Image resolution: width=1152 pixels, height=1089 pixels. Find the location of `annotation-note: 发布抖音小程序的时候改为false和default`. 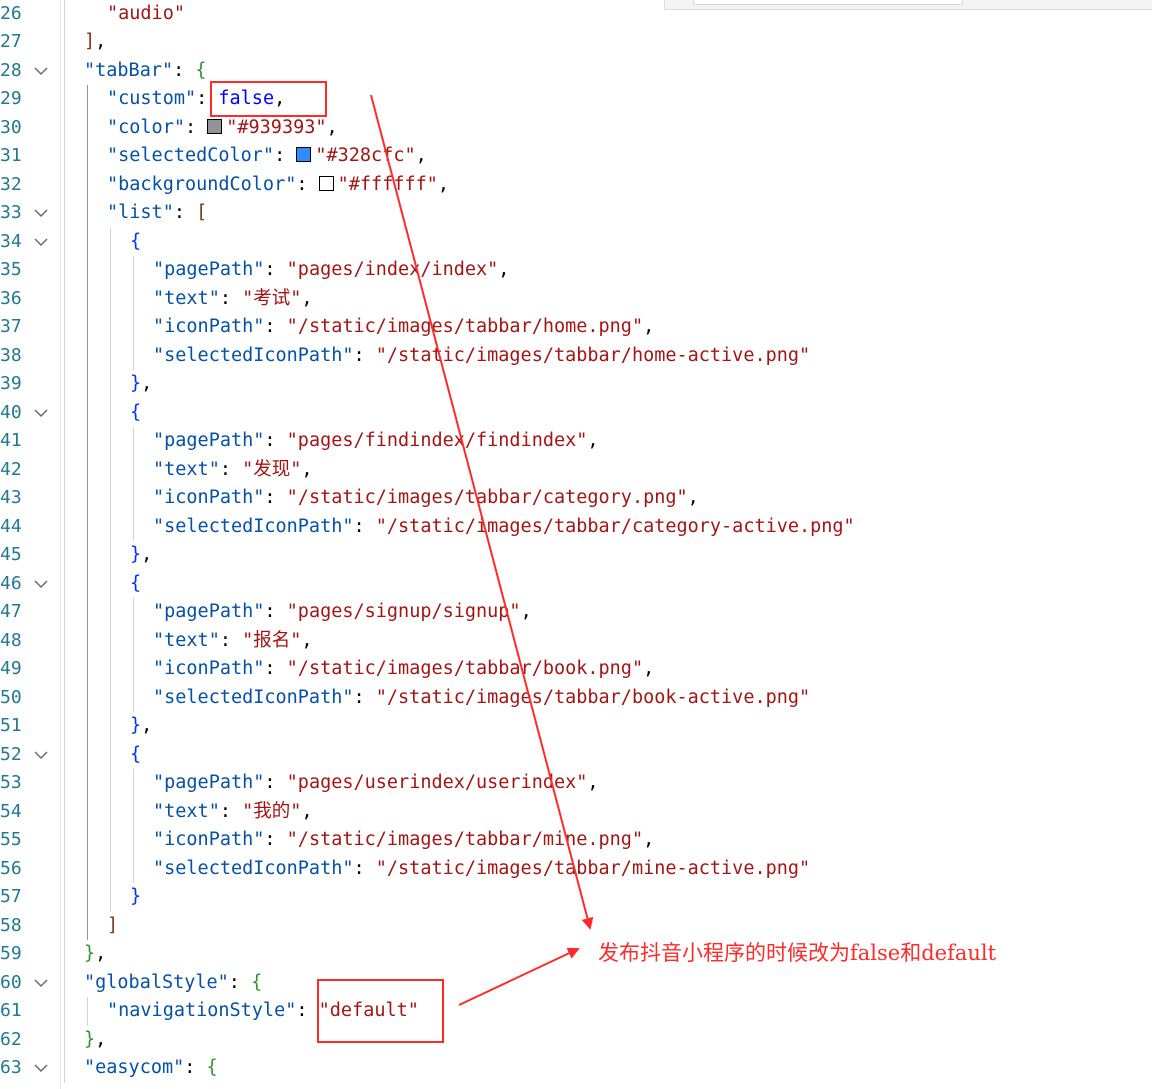

annotation-note: 发布抖音小程序的时候改为false和default is located at coordinates (797, 953).